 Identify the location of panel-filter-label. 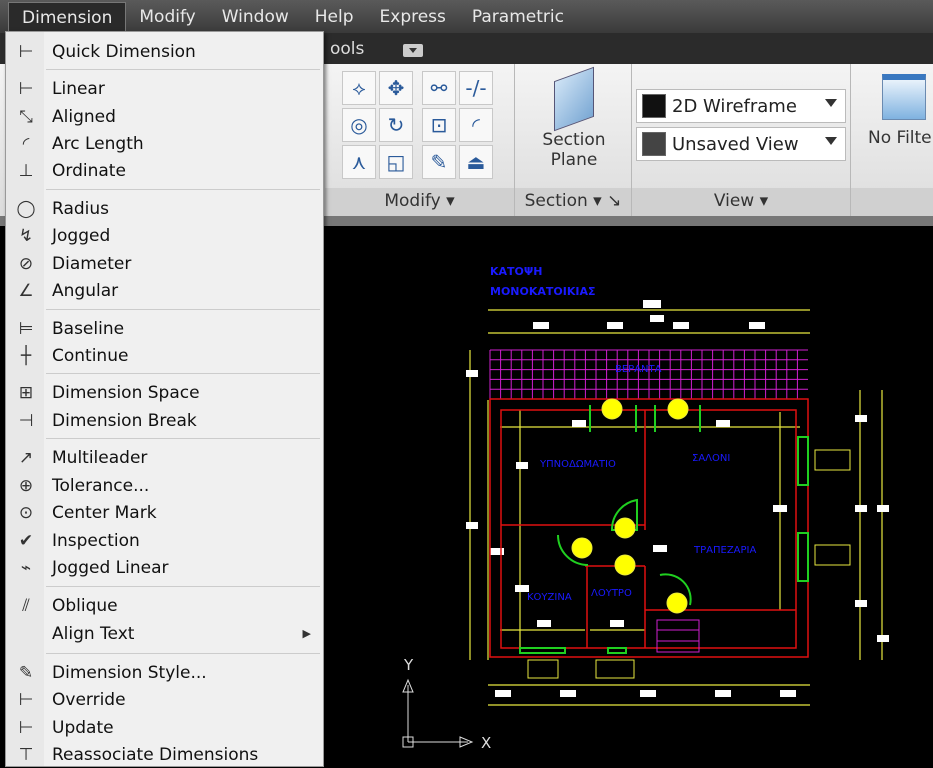
(892, 202).